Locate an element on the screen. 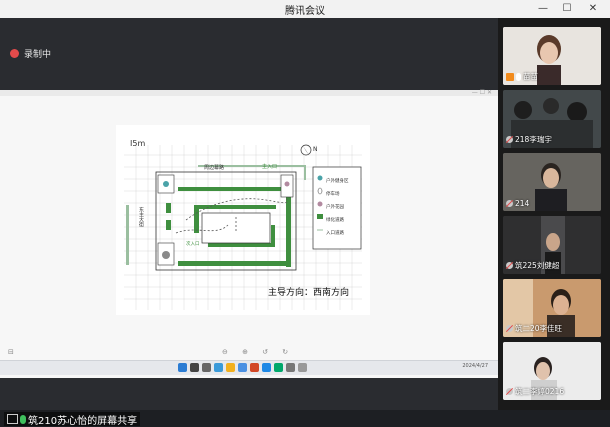 The width and height of the screenshot is (610, 427). legend-item-entrance-road: 入口道路 is located at coordinates (335, 233).